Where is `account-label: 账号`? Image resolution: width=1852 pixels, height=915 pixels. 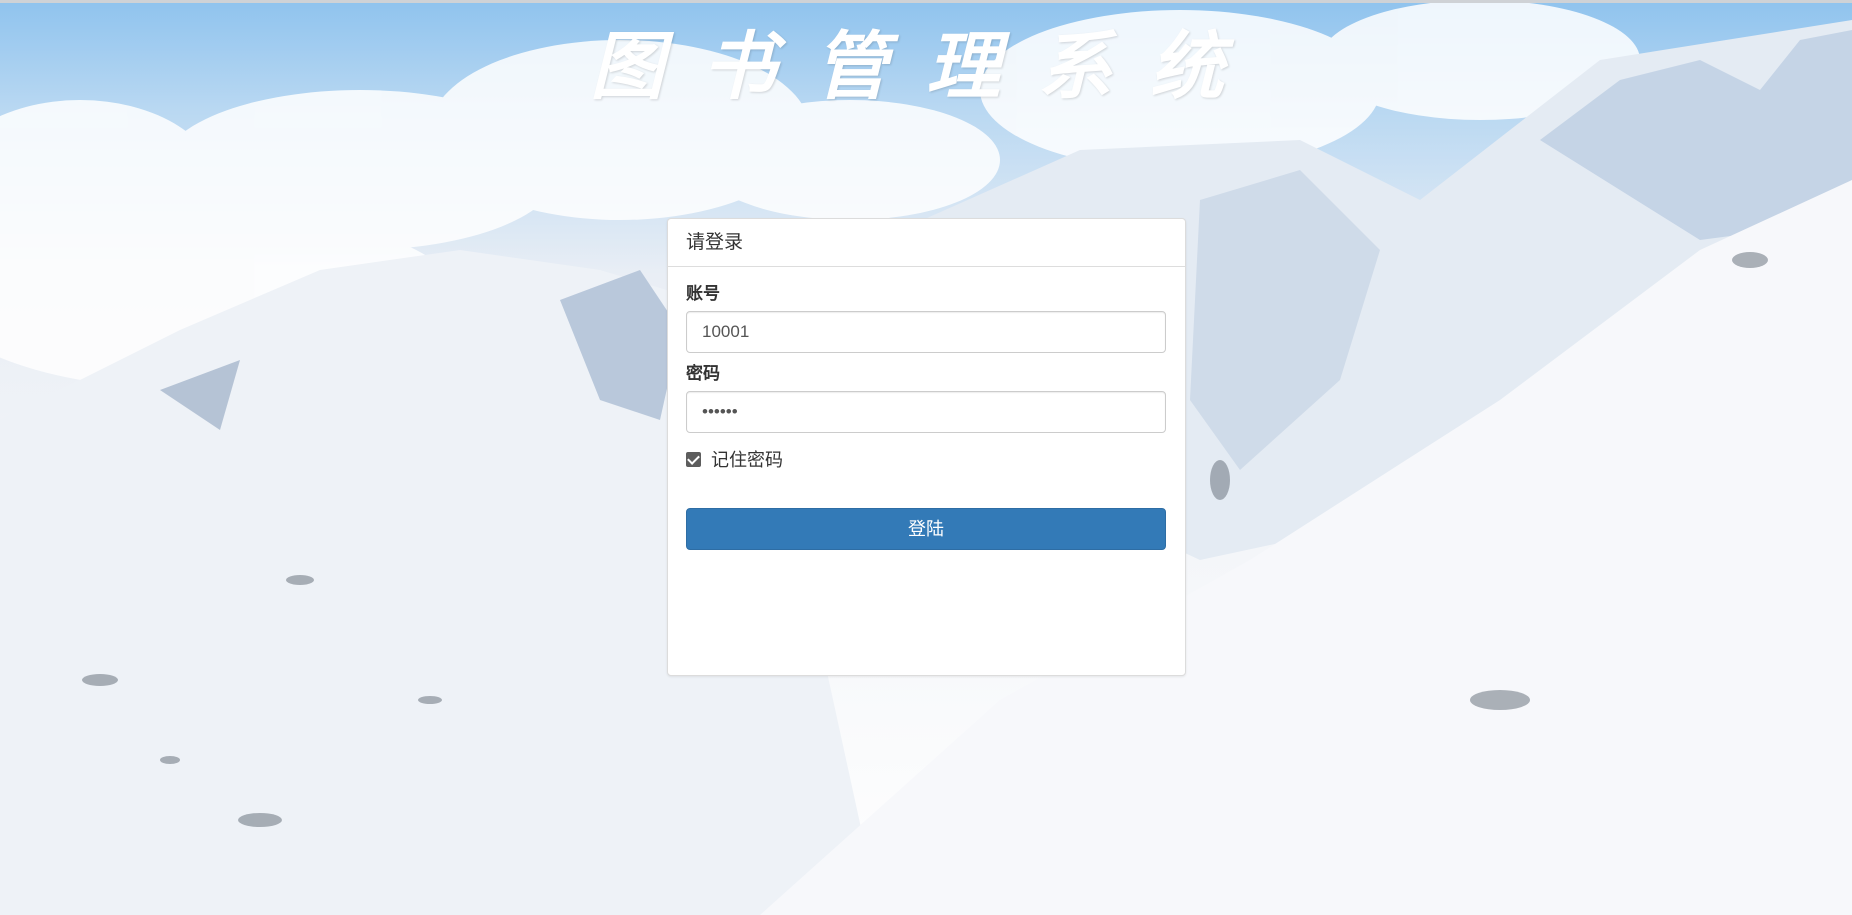 account-label: 账号 is located at coordinates (703, 293).